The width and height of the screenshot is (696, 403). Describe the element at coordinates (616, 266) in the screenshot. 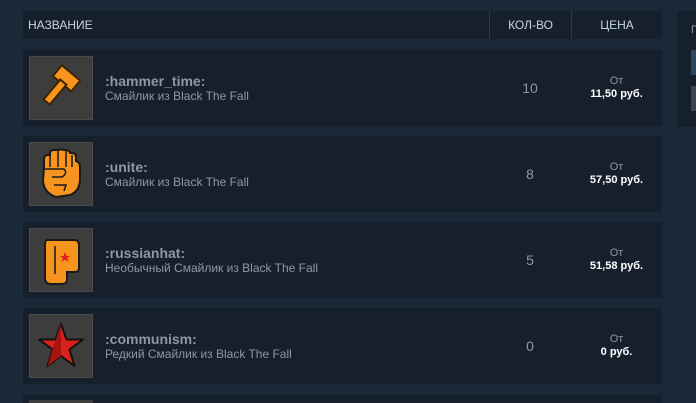

I see `price-amount: 51,58 руб.` at that location.